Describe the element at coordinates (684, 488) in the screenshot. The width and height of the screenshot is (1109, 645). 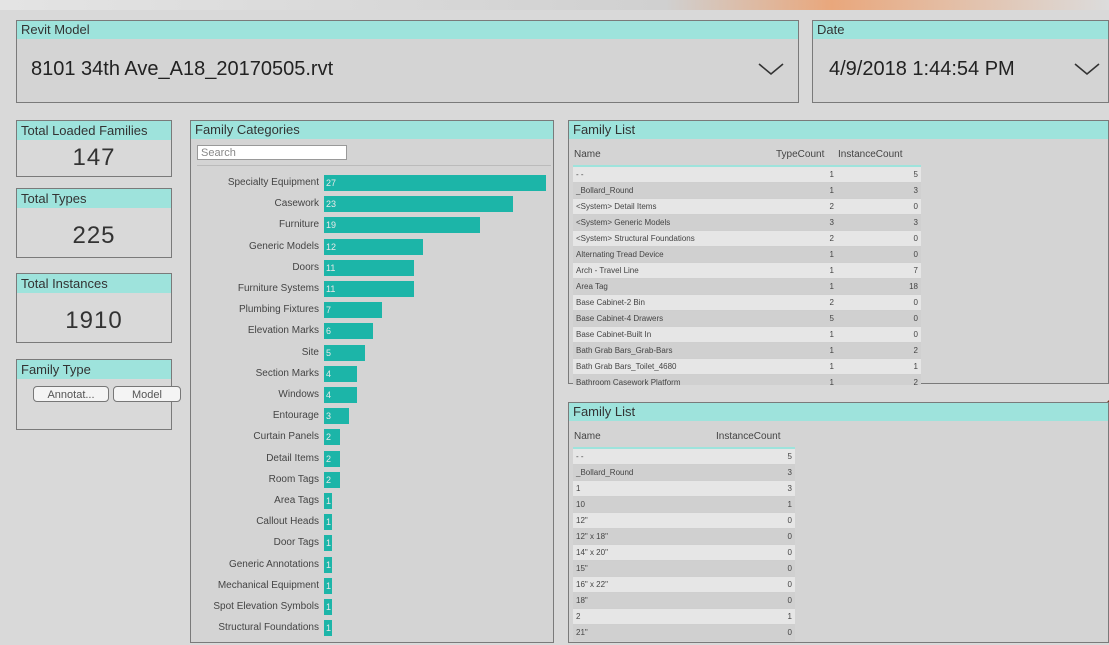
I see `table-row: 13` at that location.